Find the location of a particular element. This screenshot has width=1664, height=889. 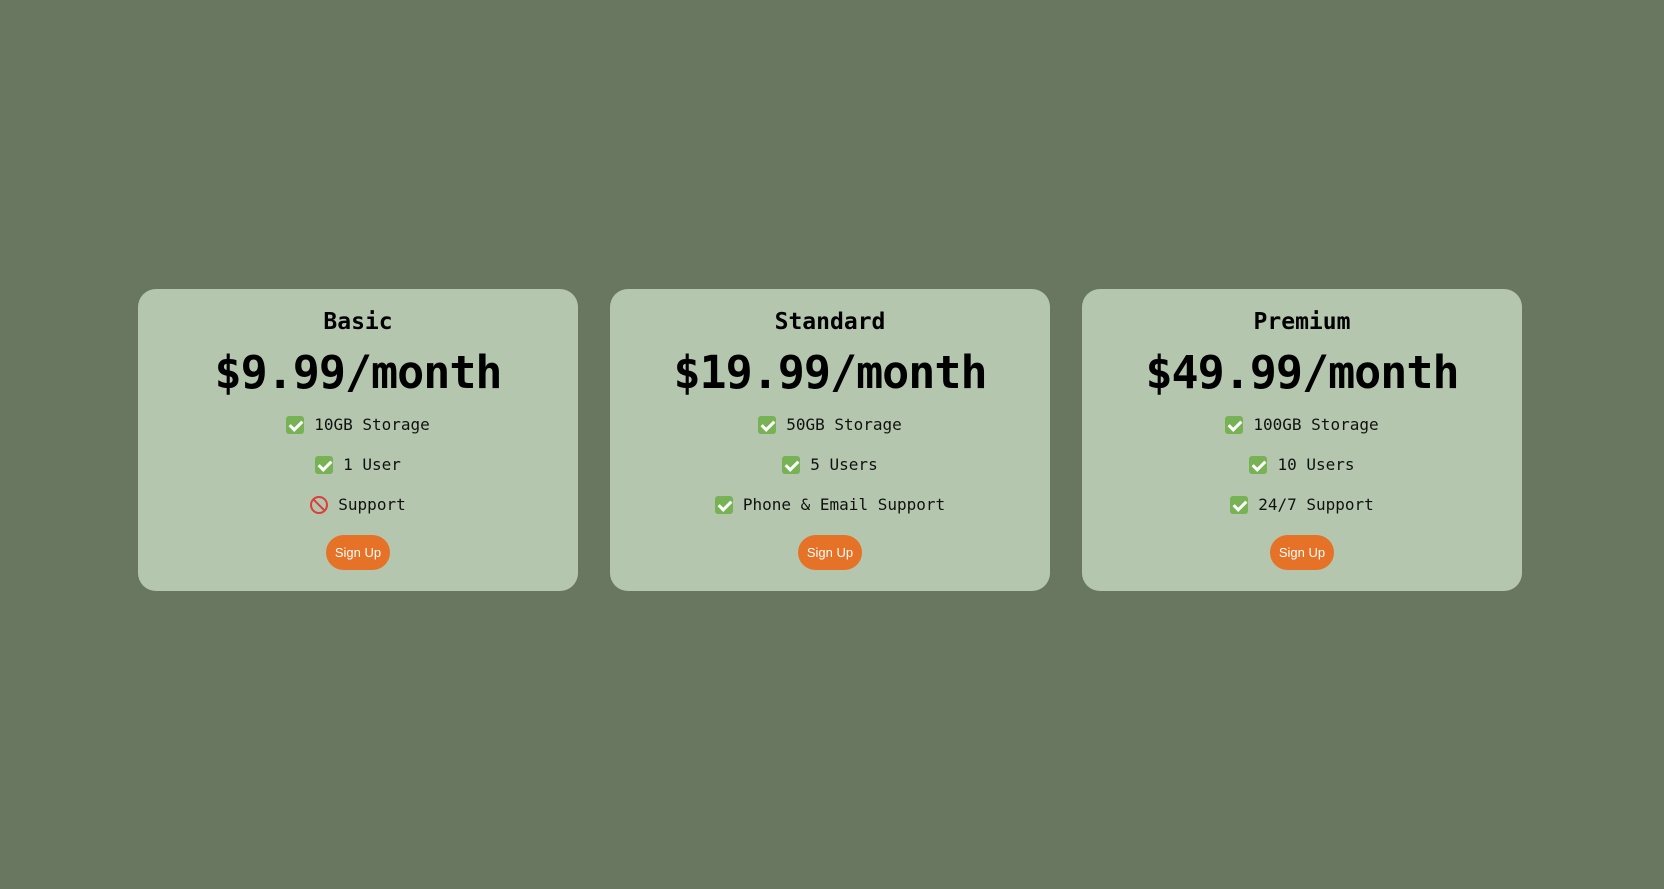

feature-label: 100GB Storage is located at coordinates (1316, 424).